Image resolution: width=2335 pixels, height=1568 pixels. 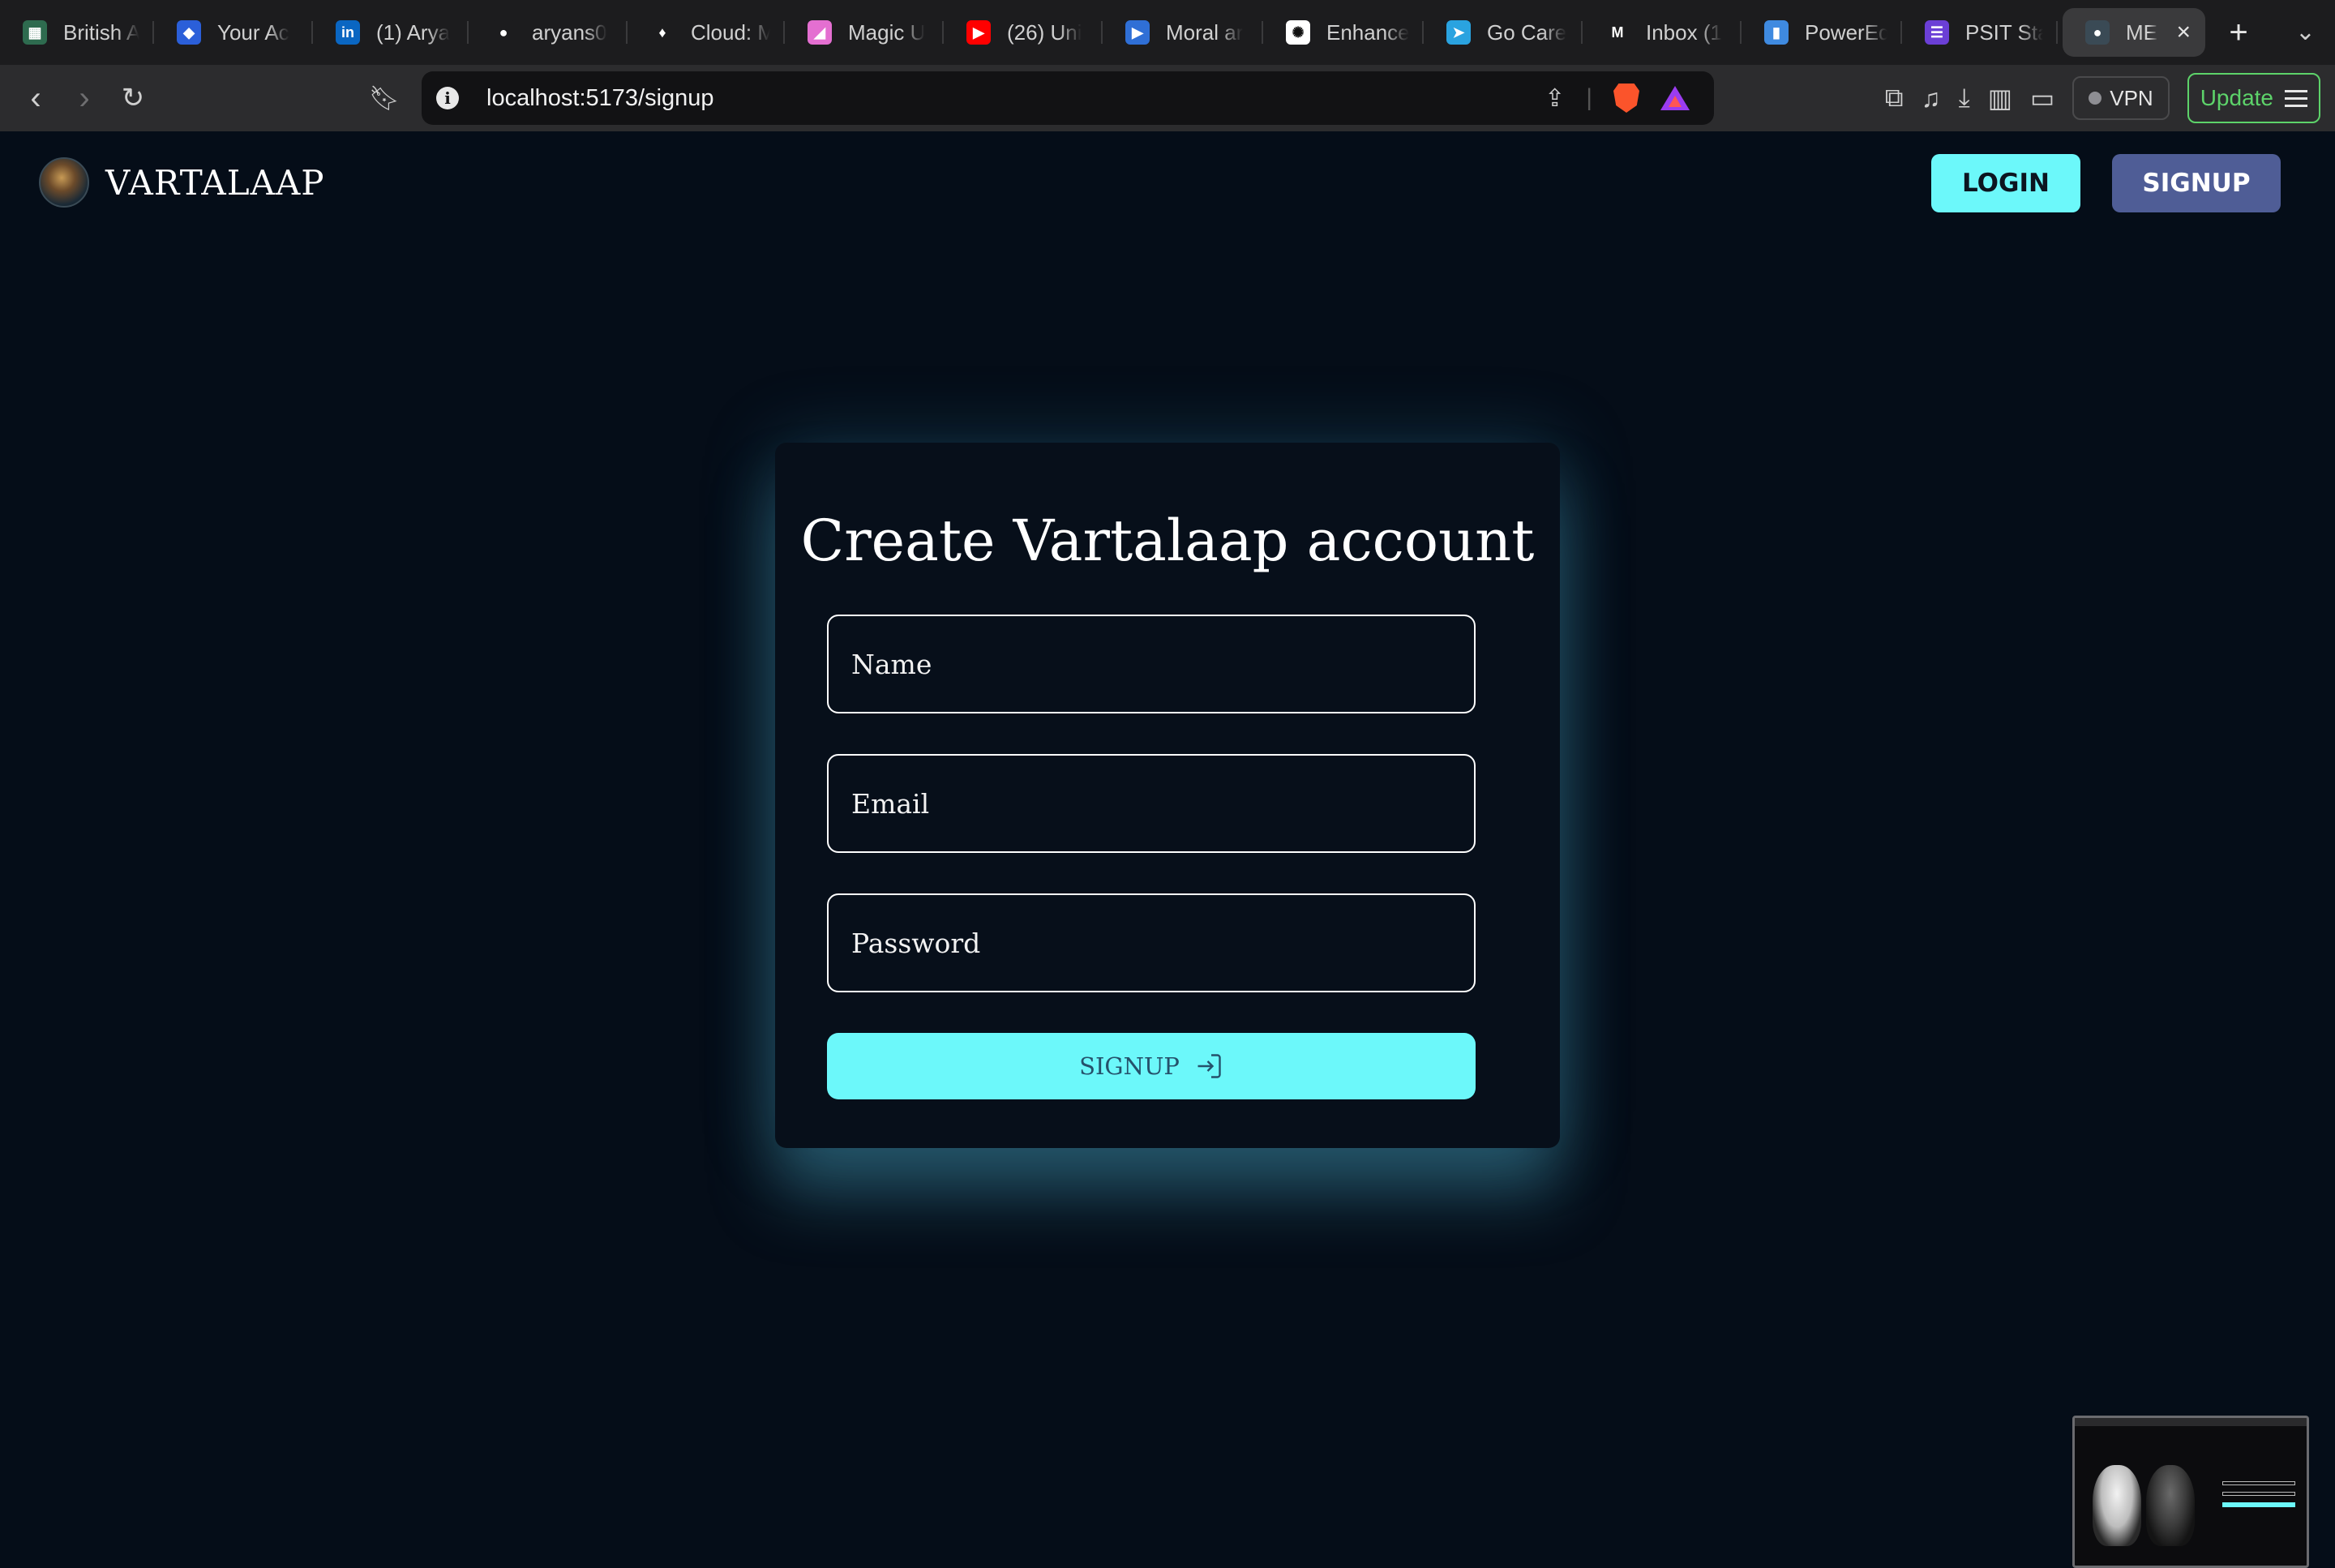 I want to click on browser-tab: ▮ PowerEd, so click(x=1822, y=32).